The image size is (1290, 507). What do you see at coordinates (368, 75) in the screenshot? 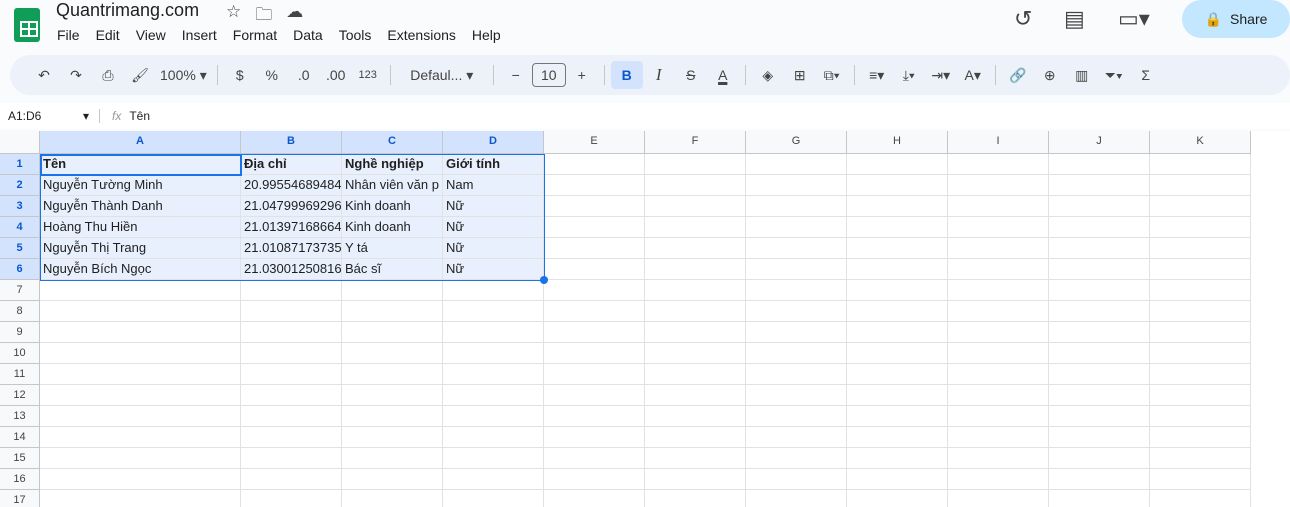
I see `number-format-button: 123` at bounding box center [368, 75].